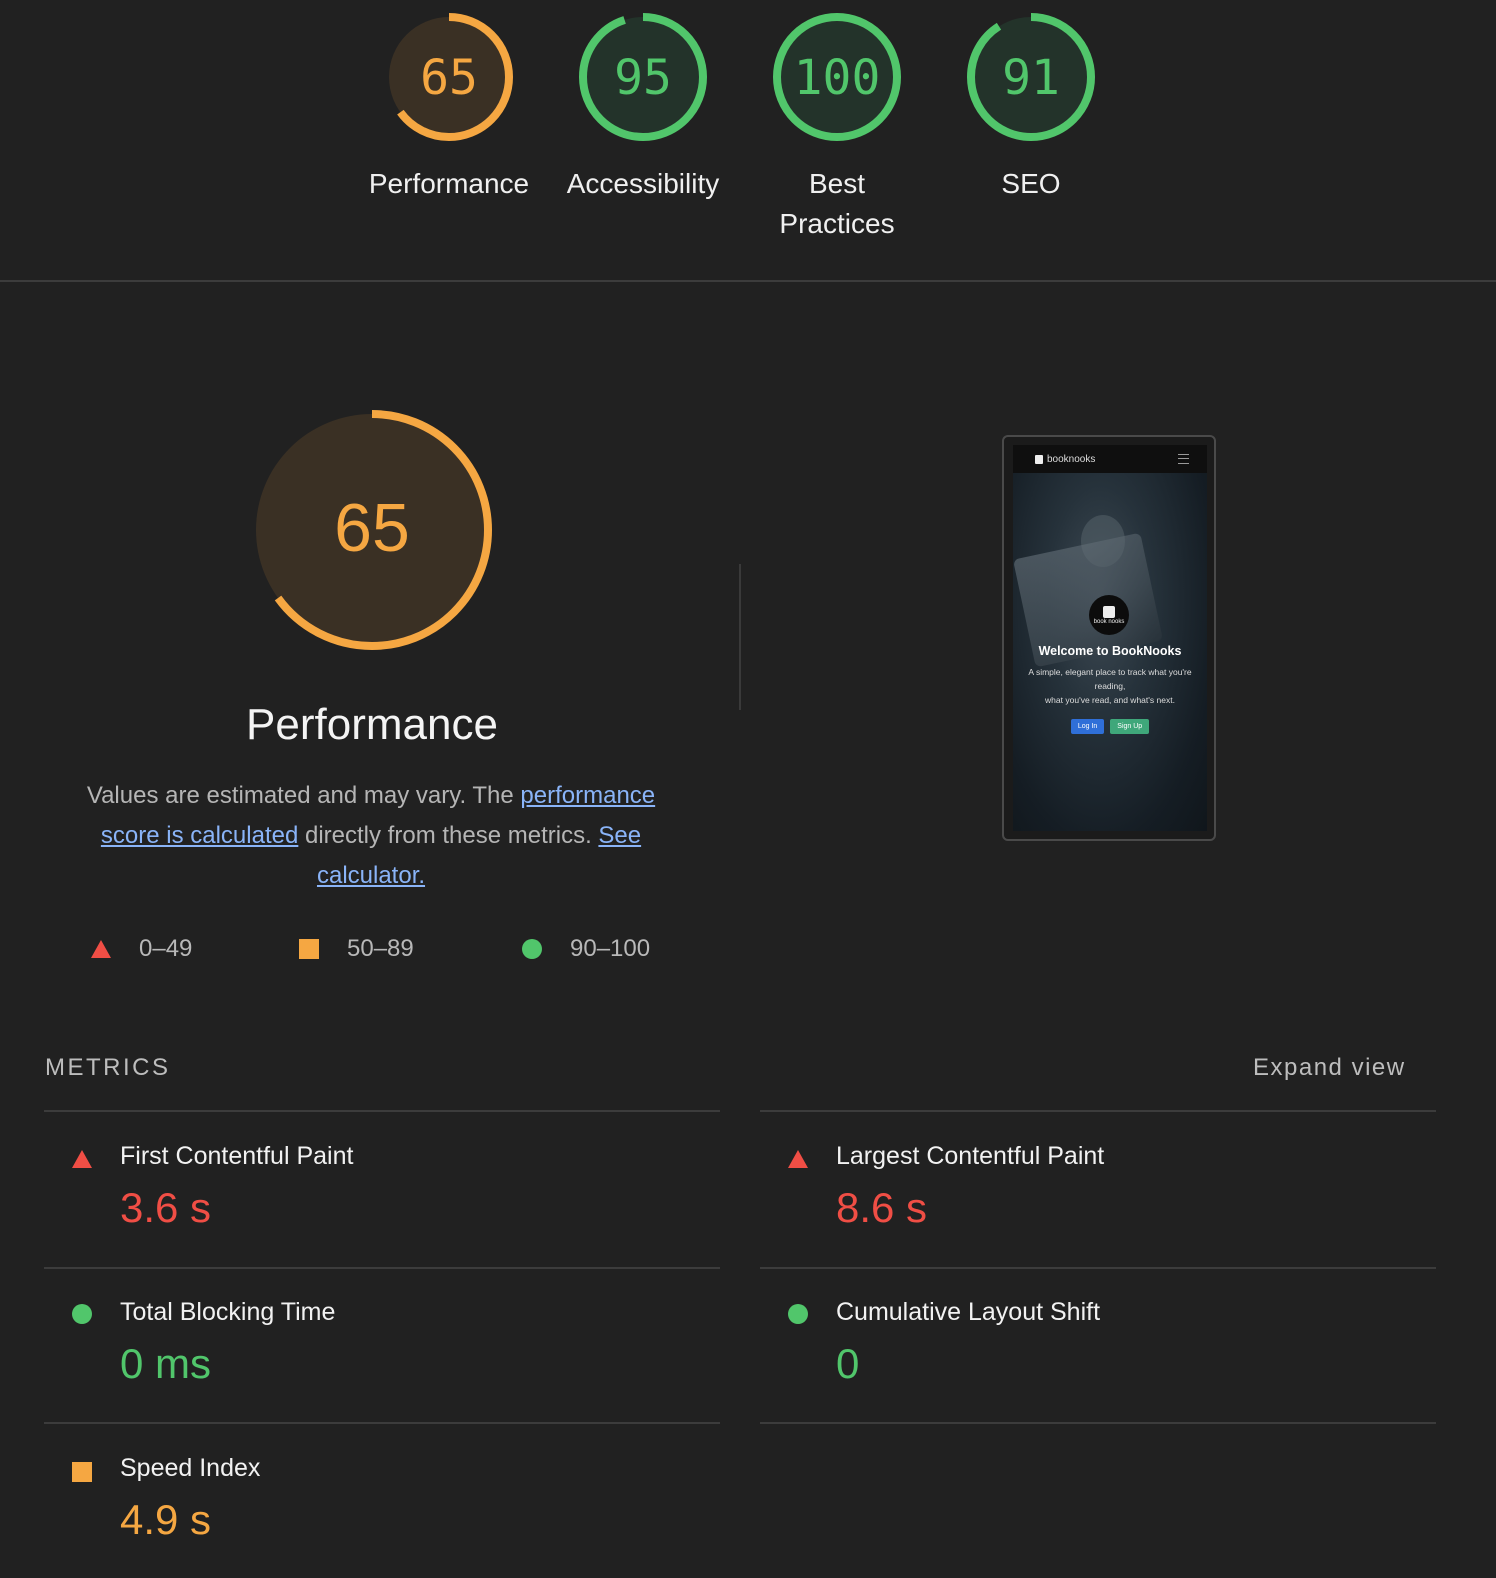 The width and height of the screenshot is (1496, 1578). What do you see at coordinates (1031, 183) in the screenshot?
I see `gauge-label: SEO` at bounding box center [1031, 183].